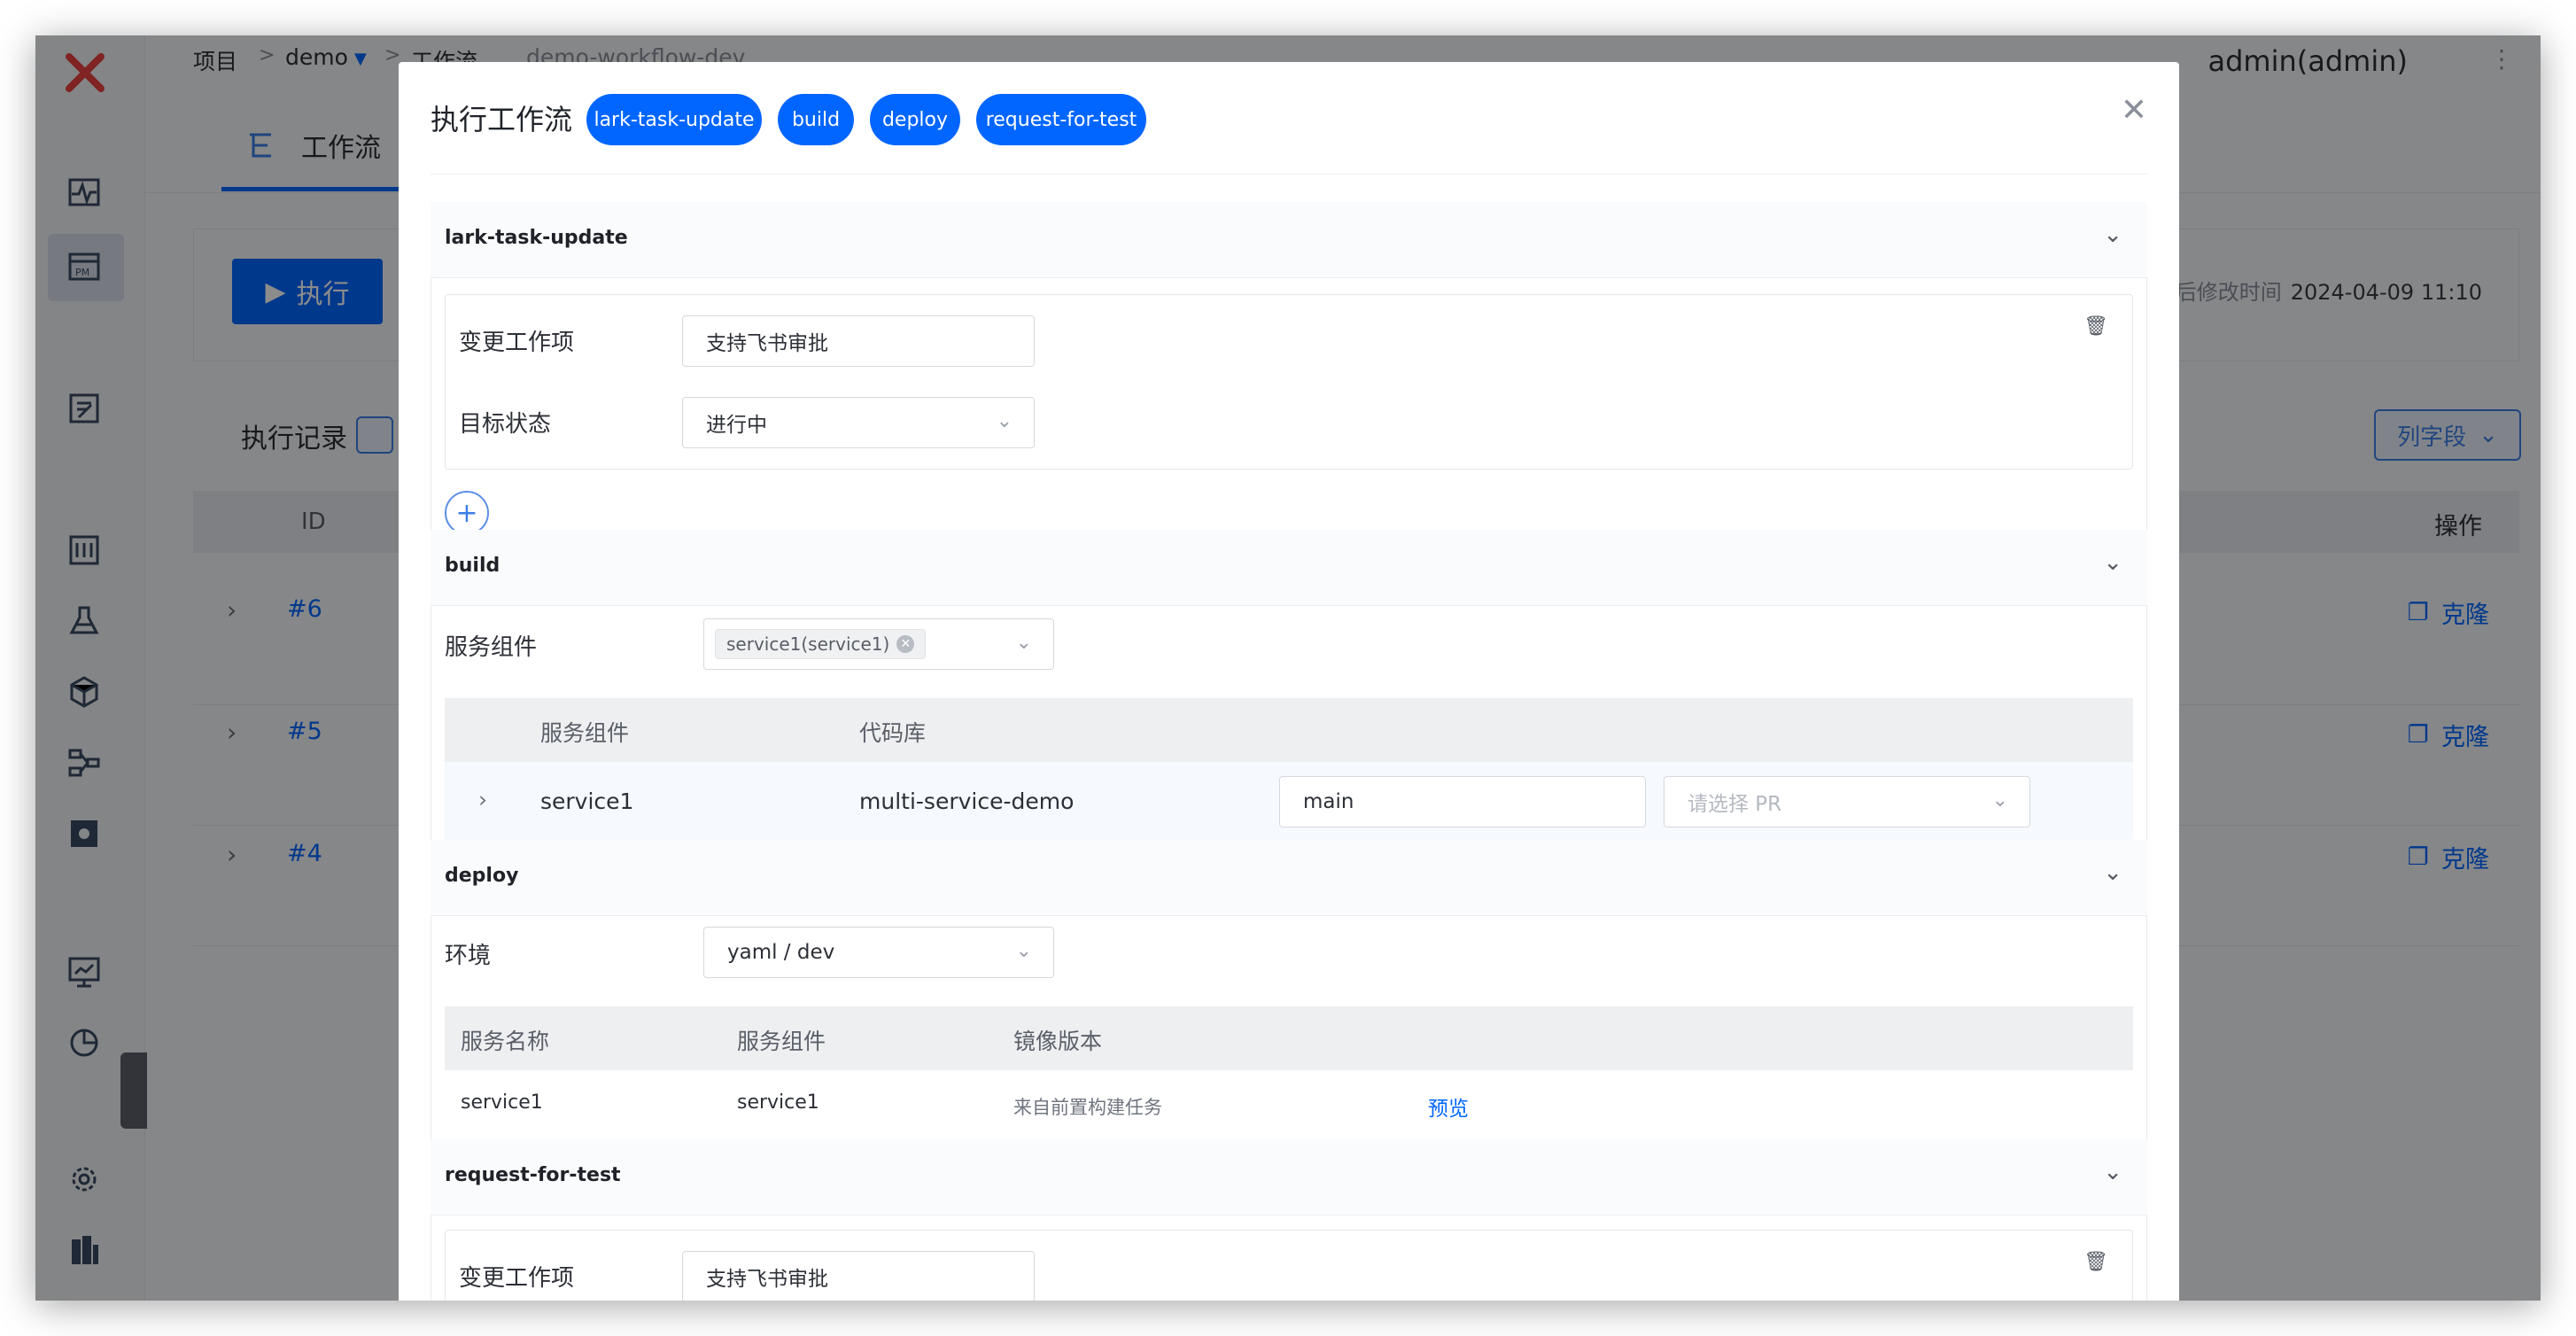  I want to click on stage-pill-lark-task-update: lark-task-update, so click(674, 119).